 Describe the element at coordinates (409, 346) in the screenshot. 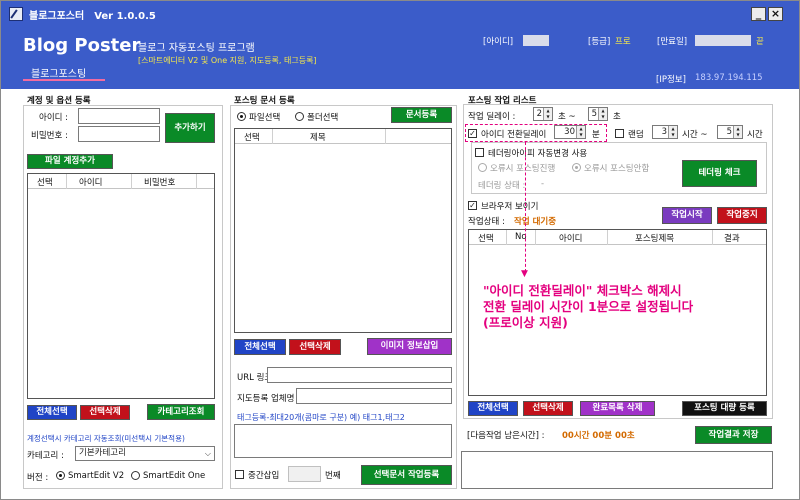

I see `image-info-insert-button: 이미지 정보삽입` at that location.